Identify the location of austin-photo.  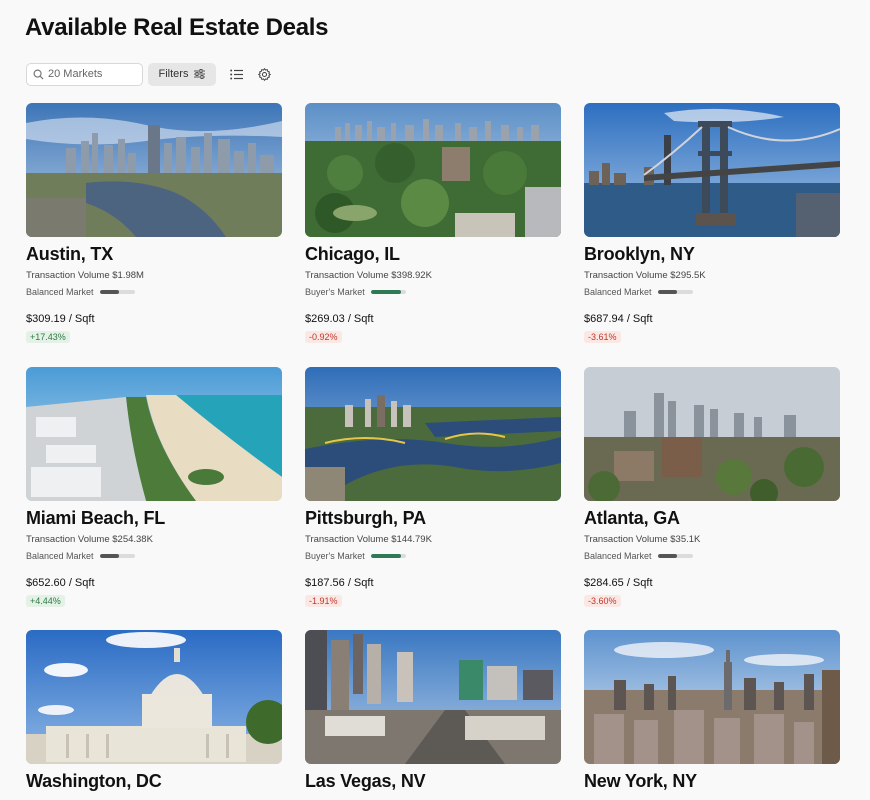
(154, 170).